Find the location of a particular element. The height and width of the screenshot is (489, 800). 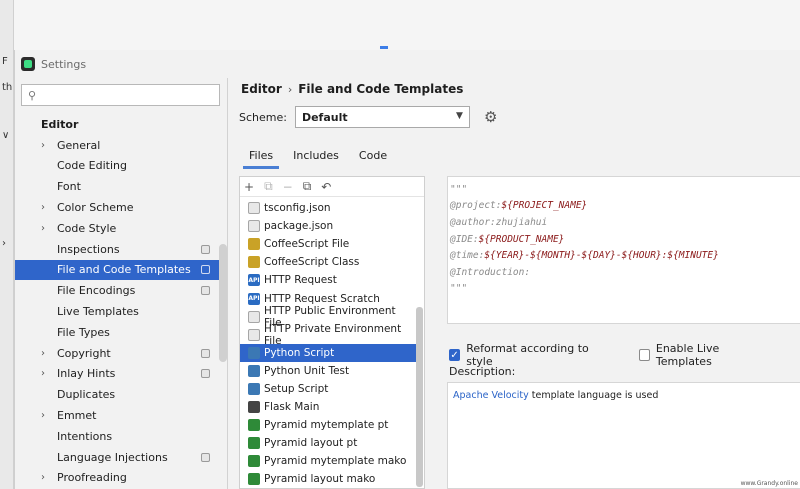

code-line: @Introduction: is located at coordinates (624, 272).